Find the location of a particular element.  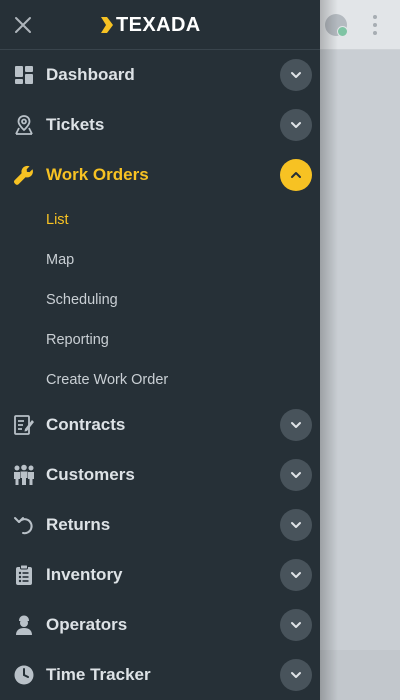

online-status-dot is located at coordinates (342, 31).